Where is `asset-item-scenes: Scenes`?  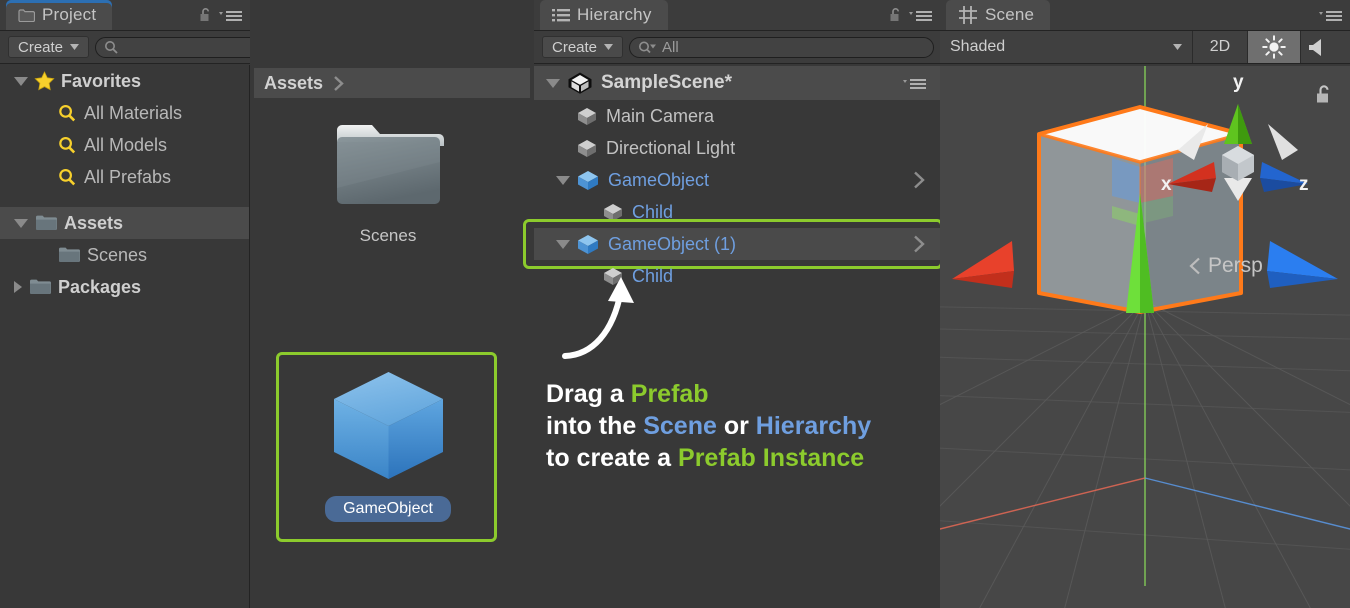
asset-item-scenes: Scenes is located at coordinates (388, 182).